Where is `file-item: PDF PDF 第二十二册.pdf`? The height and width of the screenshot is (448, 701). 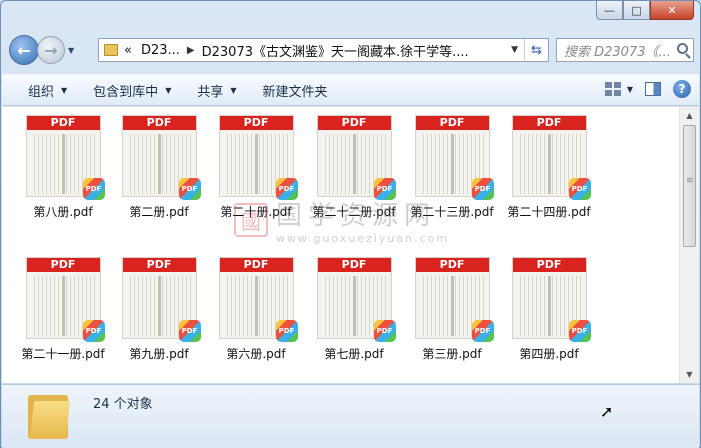 file-item: PDF PDF 第二十二册.pdf is located at coordinates (354, 163).